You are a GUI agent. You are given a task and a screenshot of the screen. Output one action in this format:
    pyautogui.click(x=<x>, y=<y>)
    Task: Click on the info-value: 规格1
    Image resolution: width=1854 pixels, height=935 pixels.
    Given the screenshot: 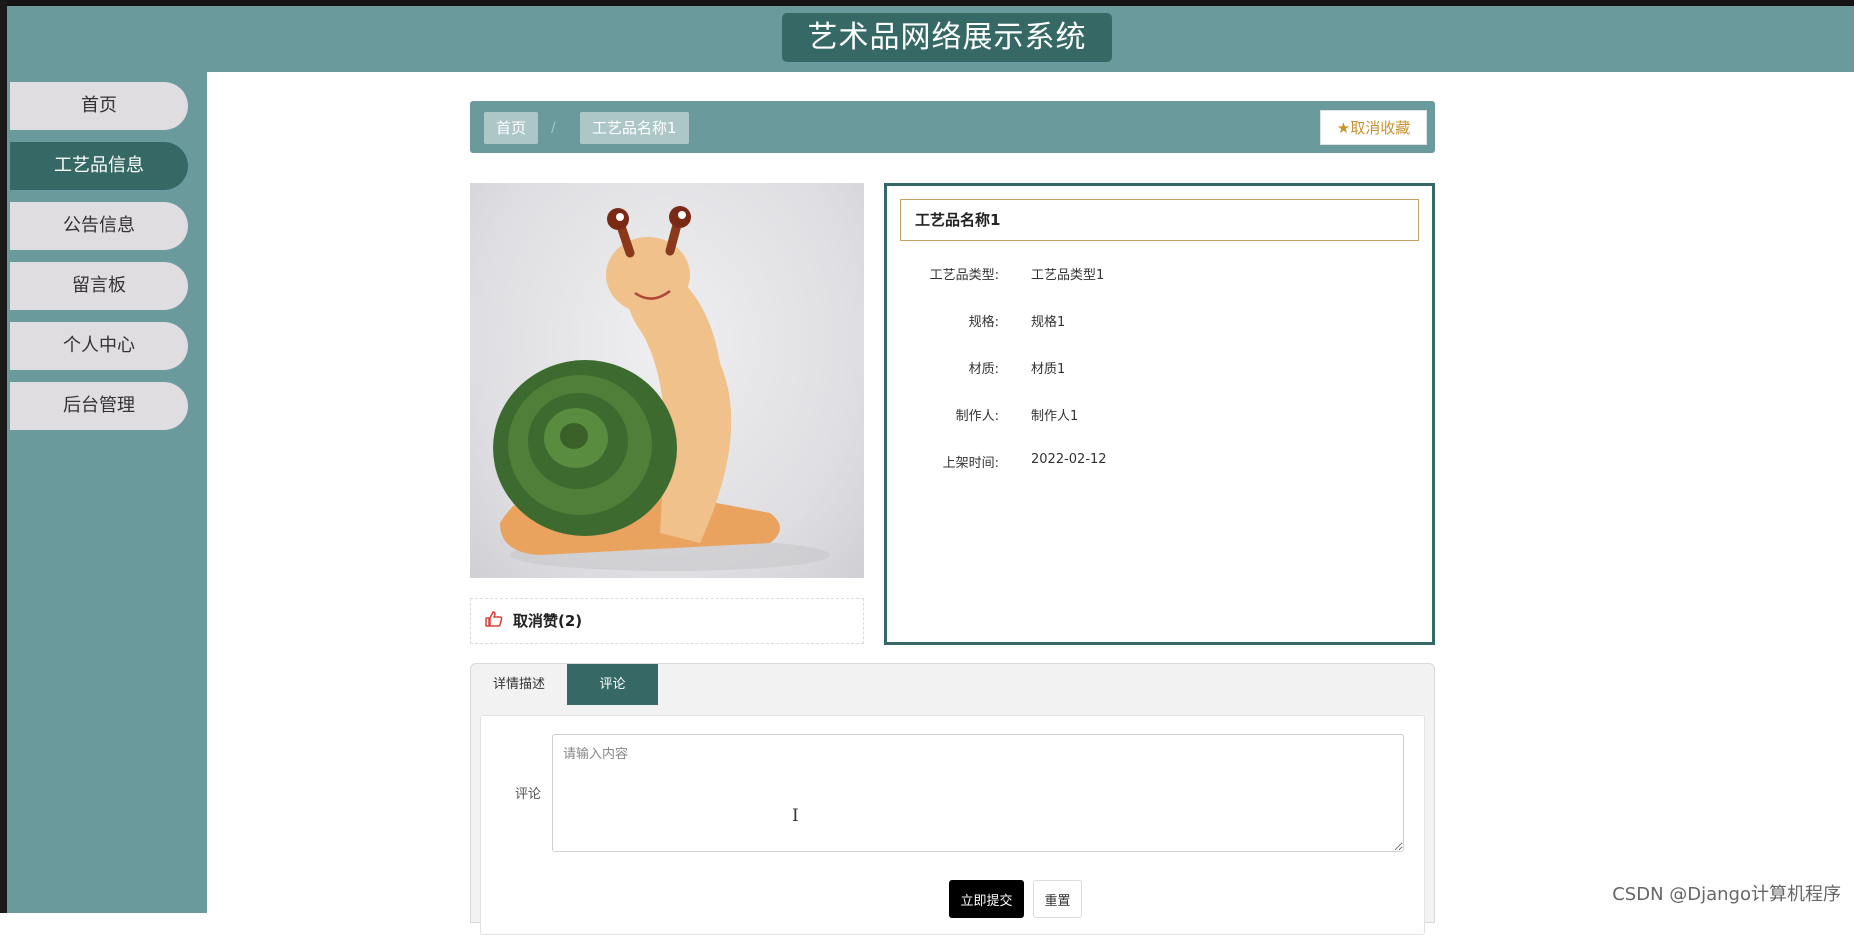 What is the action you would take?
    pyautogui.click(x=1048, y=322)
    